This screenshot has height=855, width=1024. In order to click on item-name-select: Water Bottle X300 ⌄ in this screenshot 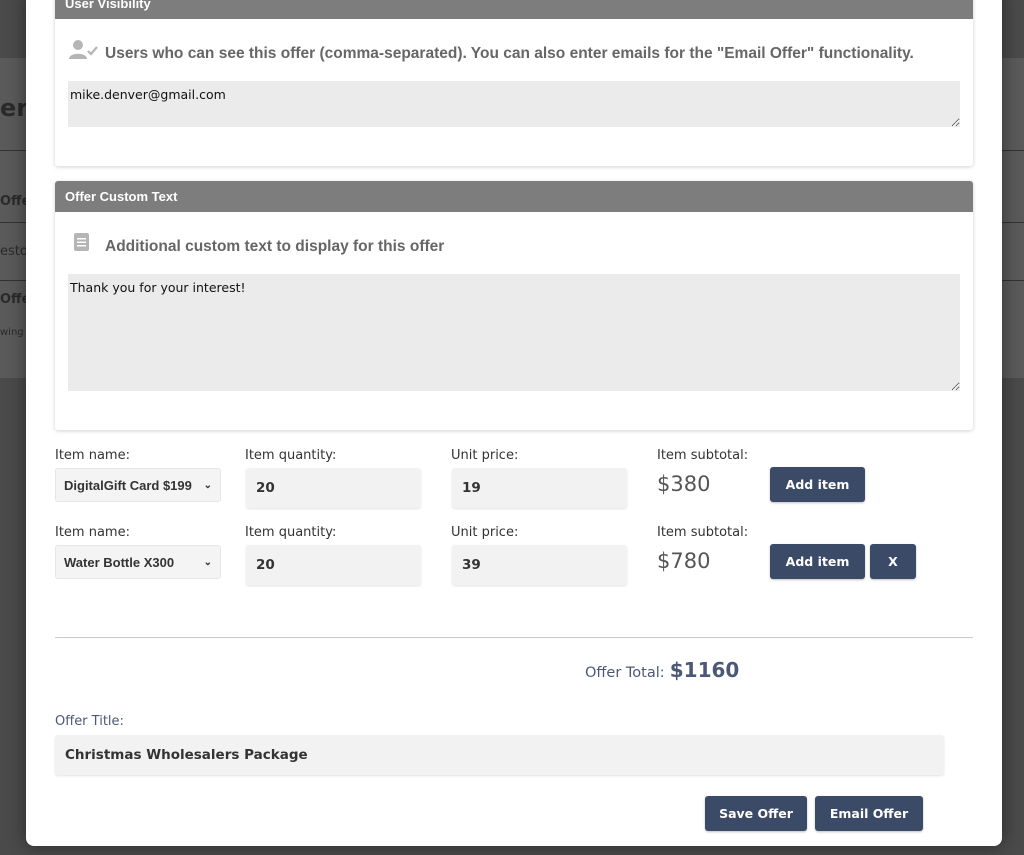, I will do `click(138, 562)`.